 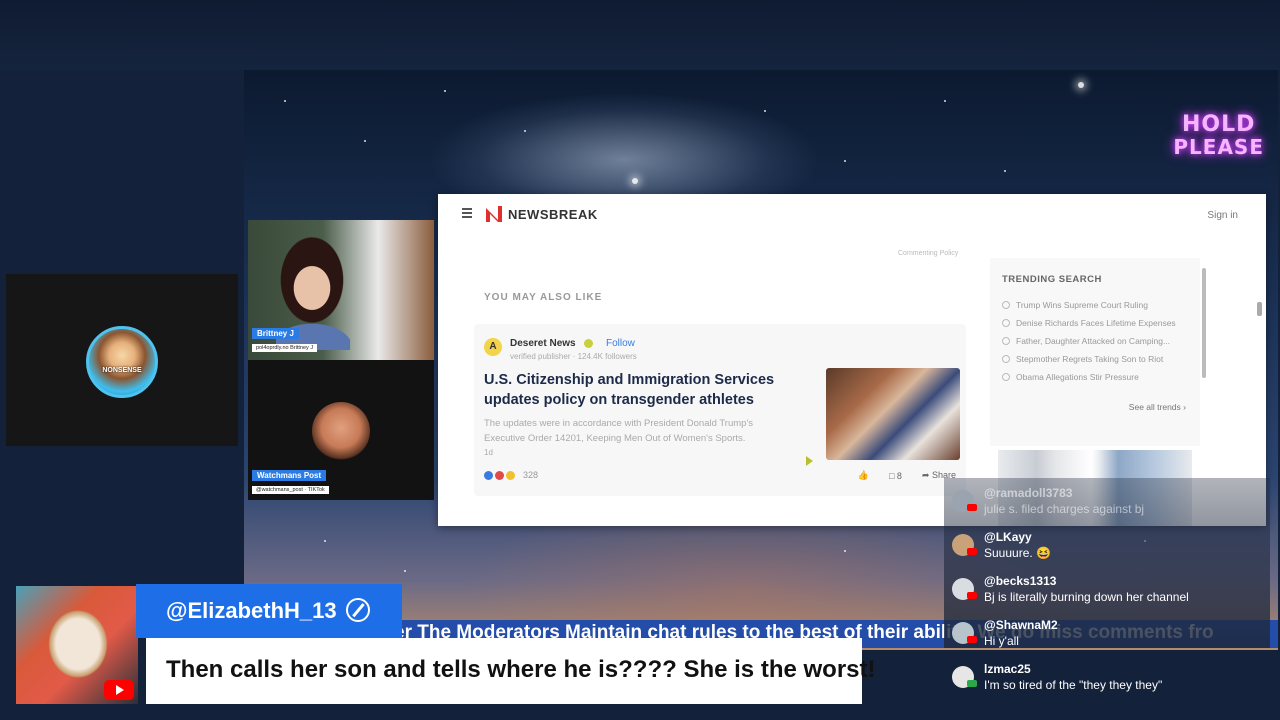 What do you see at coordinates (531, 475) in the screenshot?
I see `reaction-count: 328` at bounding box center [531, 475].